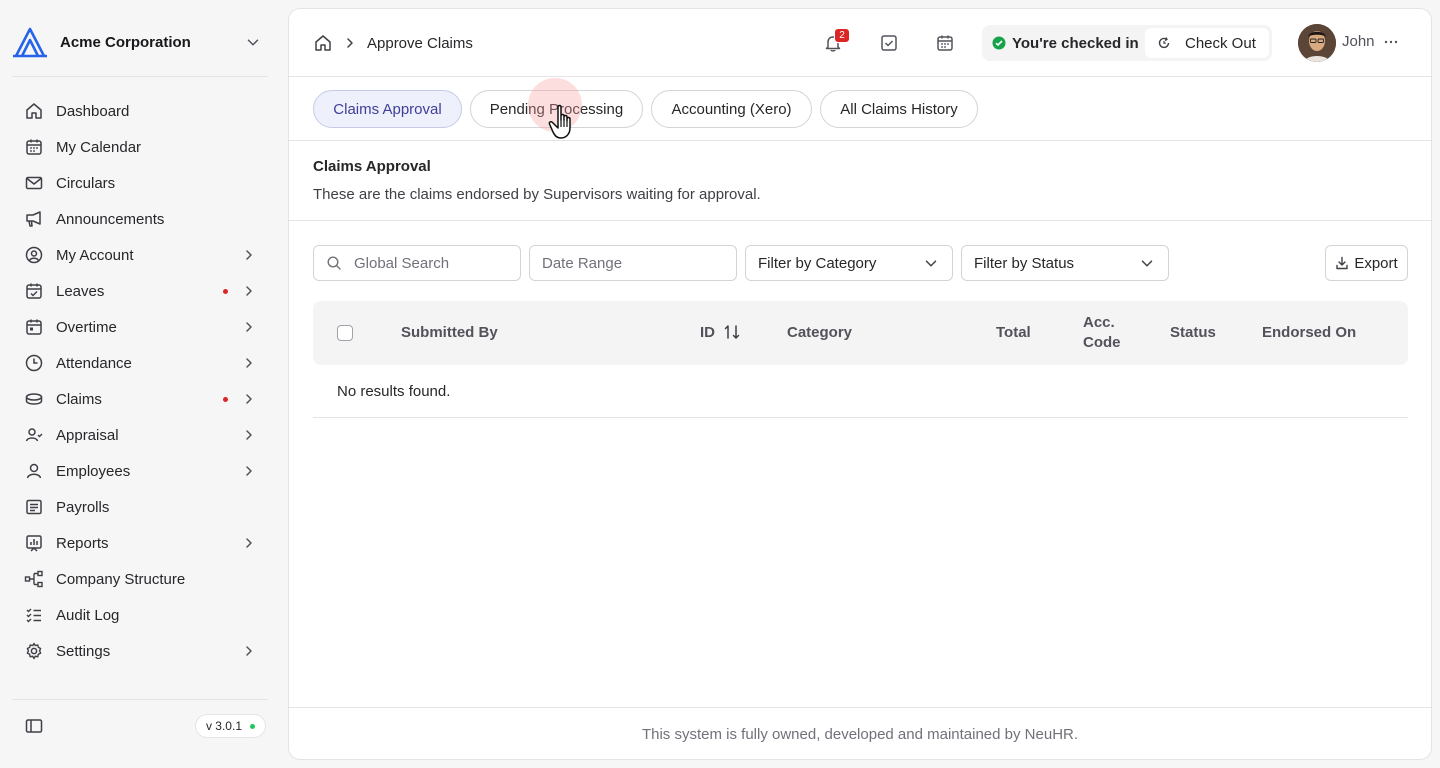 The image size is (1440, 768). What do you see at coordinates (34, 435) in the screenshot?
I see `user-check-icon` at bounding box center [34, 435].